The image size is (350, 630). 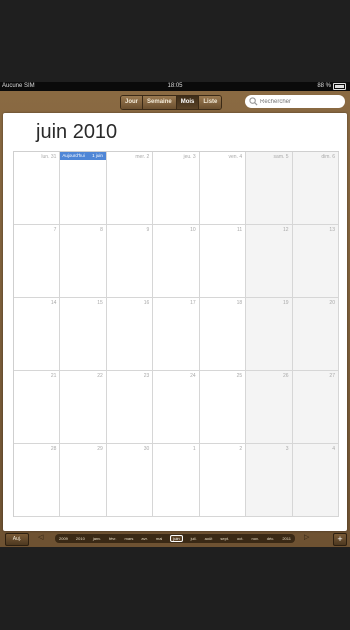 I want to click on day-number: 29, so click(x=100, y=449).